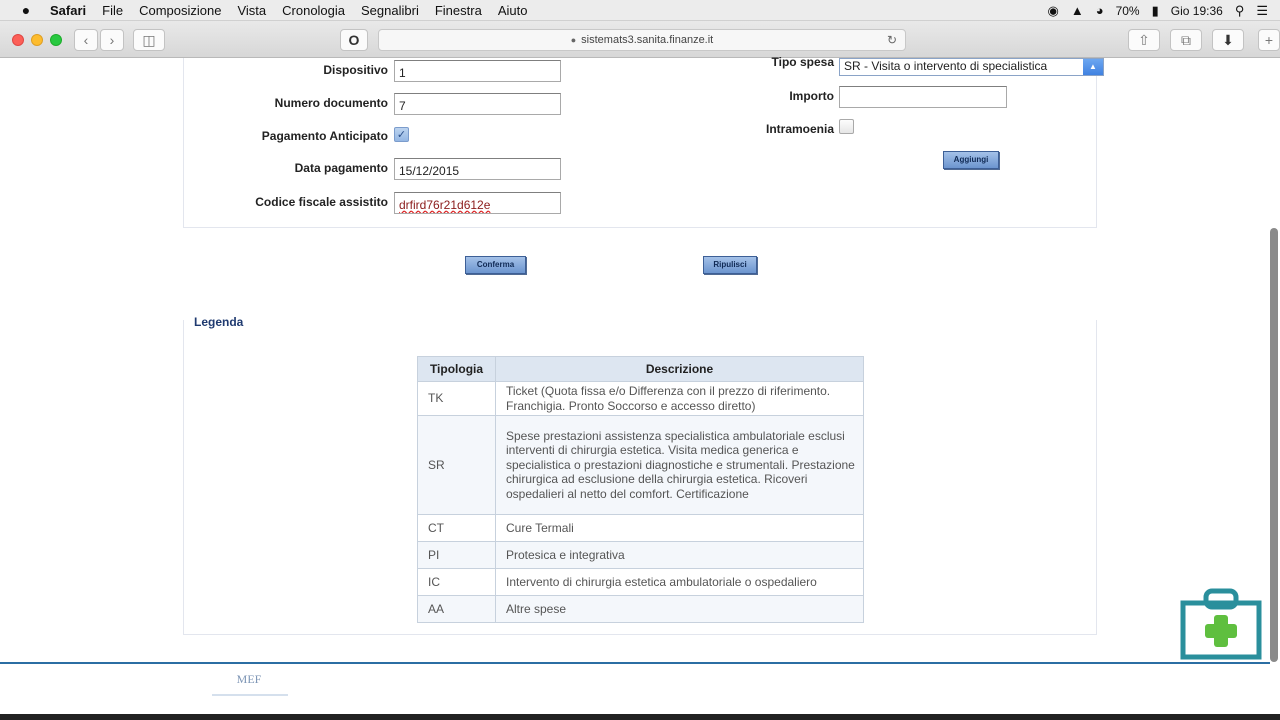 This screenshot has width=1280, height=720. I want to click on dispositivo-input: 1, so click(477, 71).